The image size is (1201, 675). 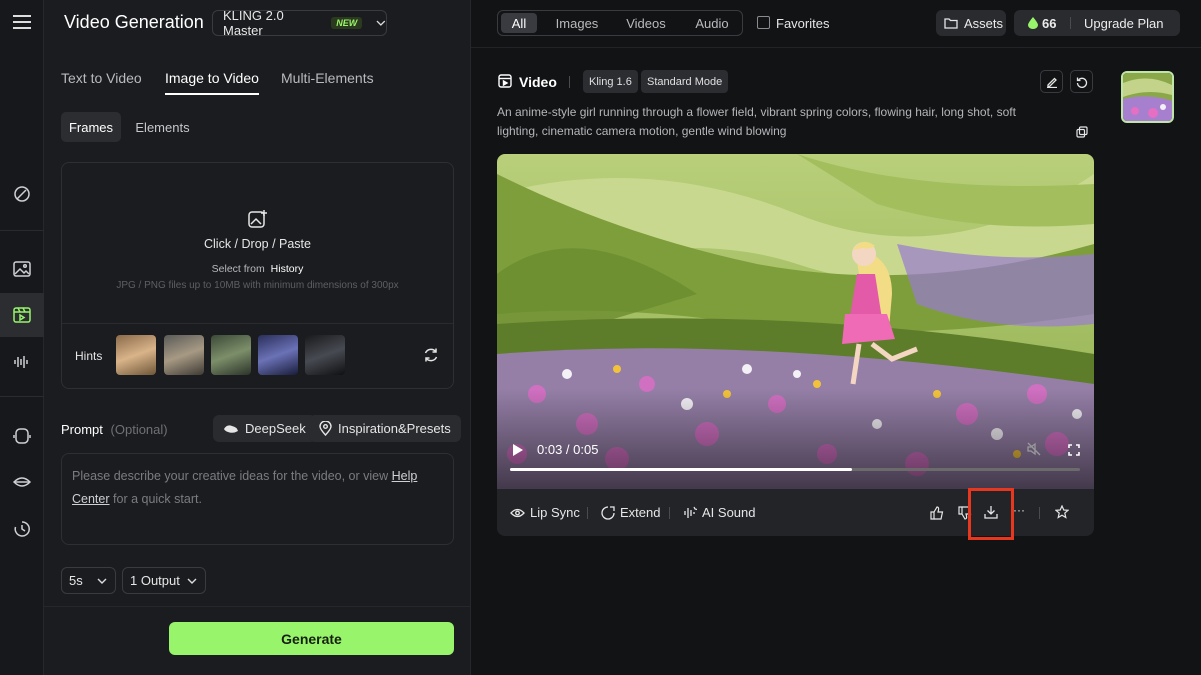 I want to click on model-tag: Kling 1.6, so click(x=610, y=81).